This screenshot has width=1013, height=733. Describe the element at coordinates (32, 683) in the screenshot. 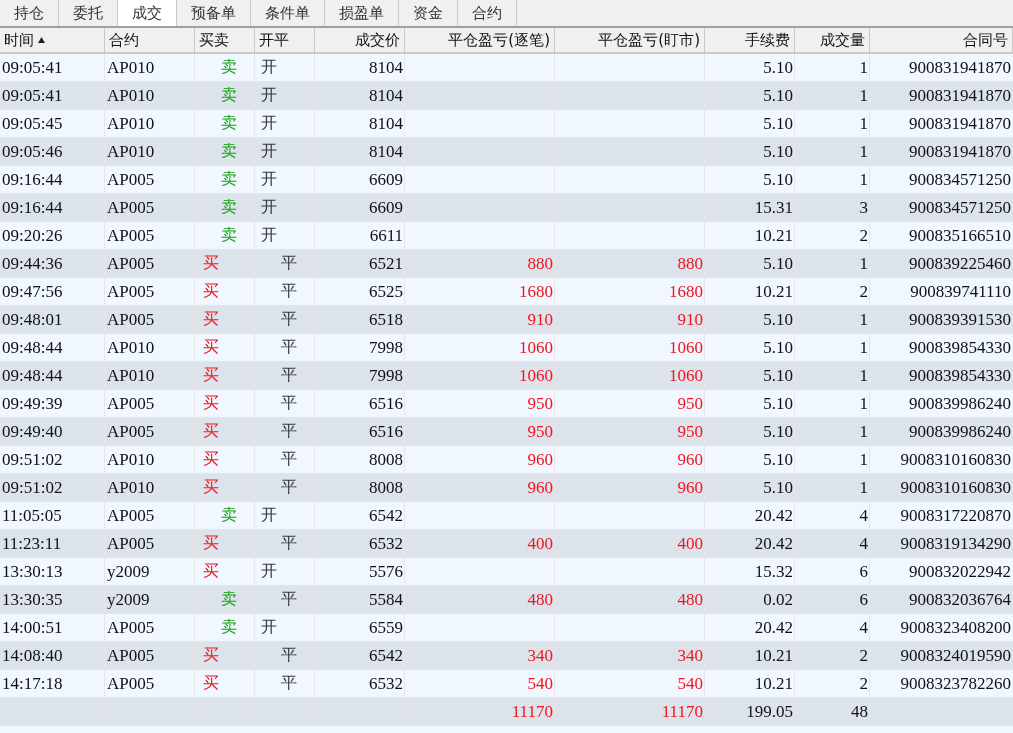

I see `time-cell: 14:17:18` at that location.